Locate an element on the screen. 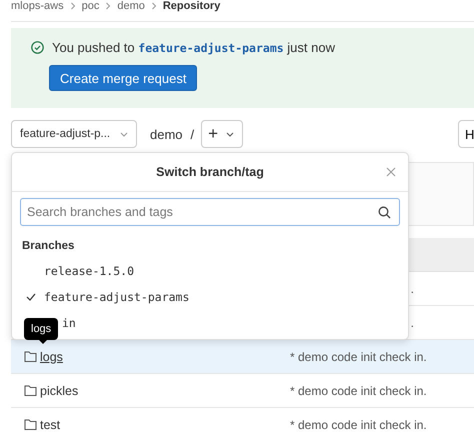  folder-link: pickles is located at coordinates (150, 391).